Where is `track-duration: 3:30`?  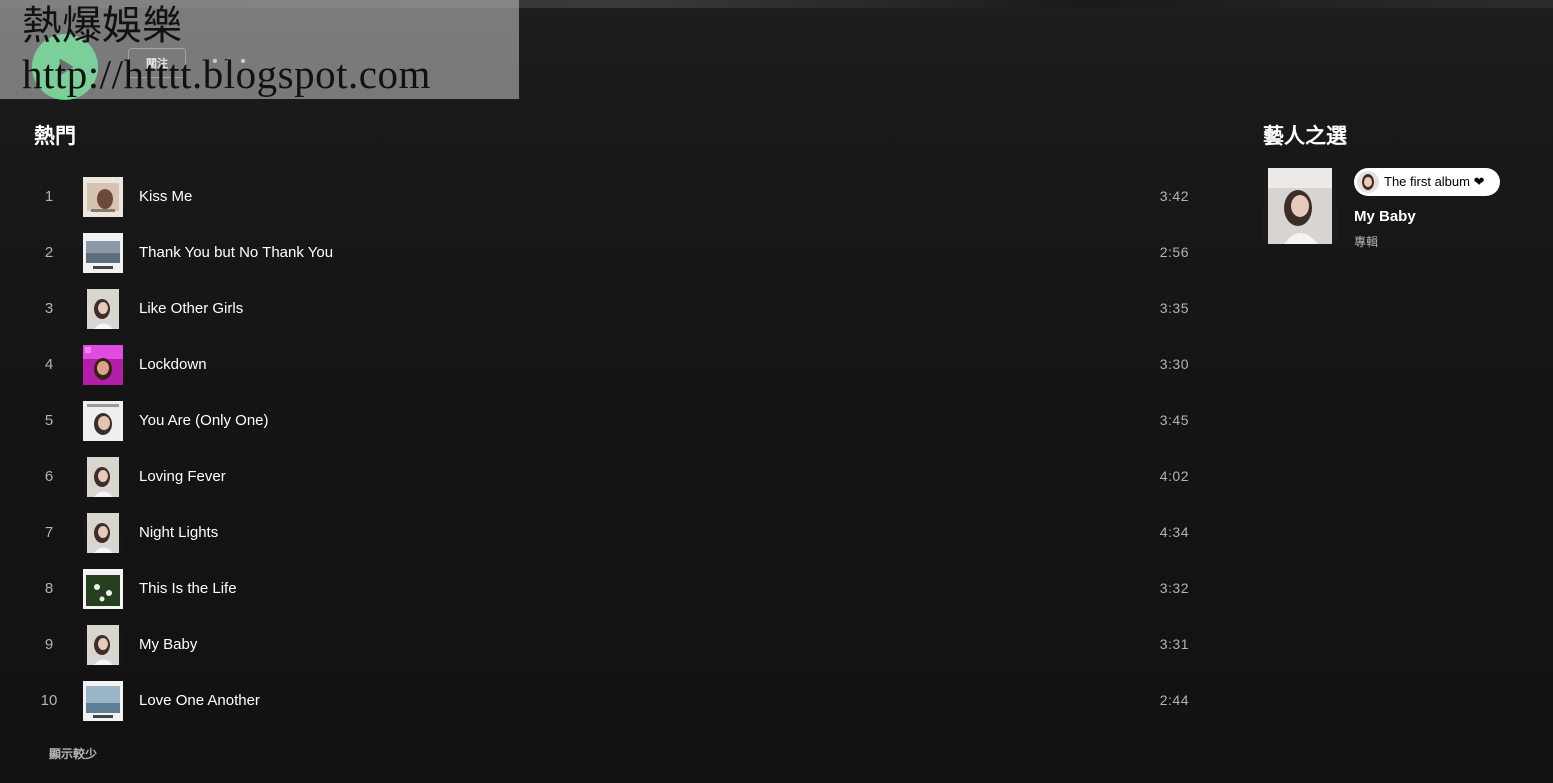
track-duration: 3:30 is located at coordinates (1174, 364).